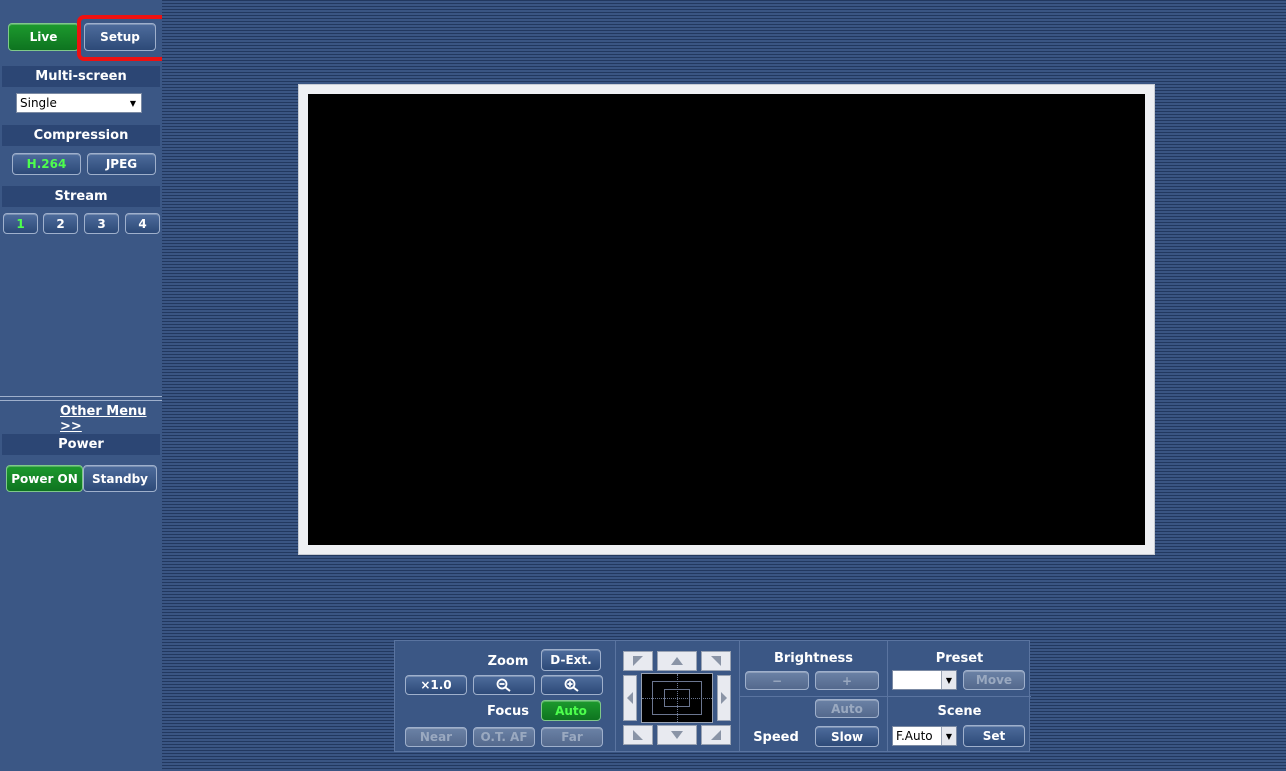 This screenshot has height=771, width=1286. I want to click on focus-otaf-button: O.T. AF, so click(504, 737).